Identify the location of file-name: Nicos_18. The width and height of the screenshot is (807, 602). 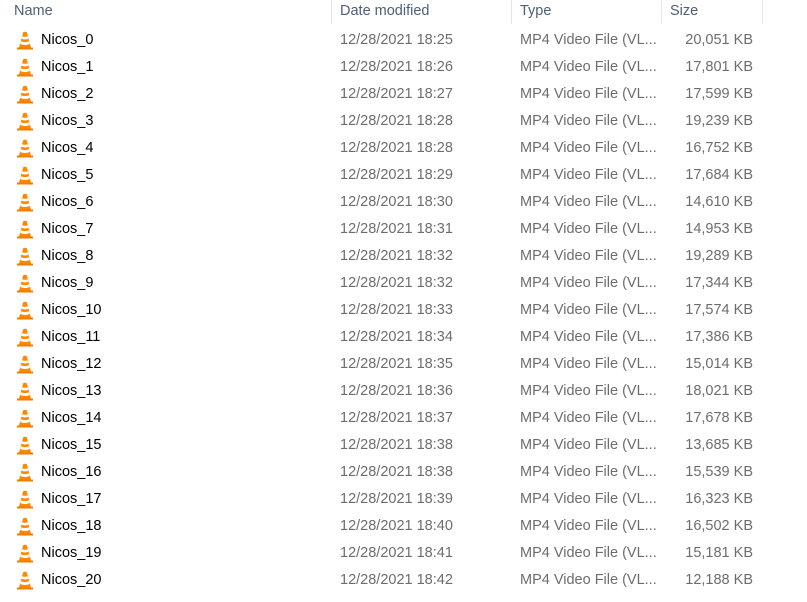
(71, 526).